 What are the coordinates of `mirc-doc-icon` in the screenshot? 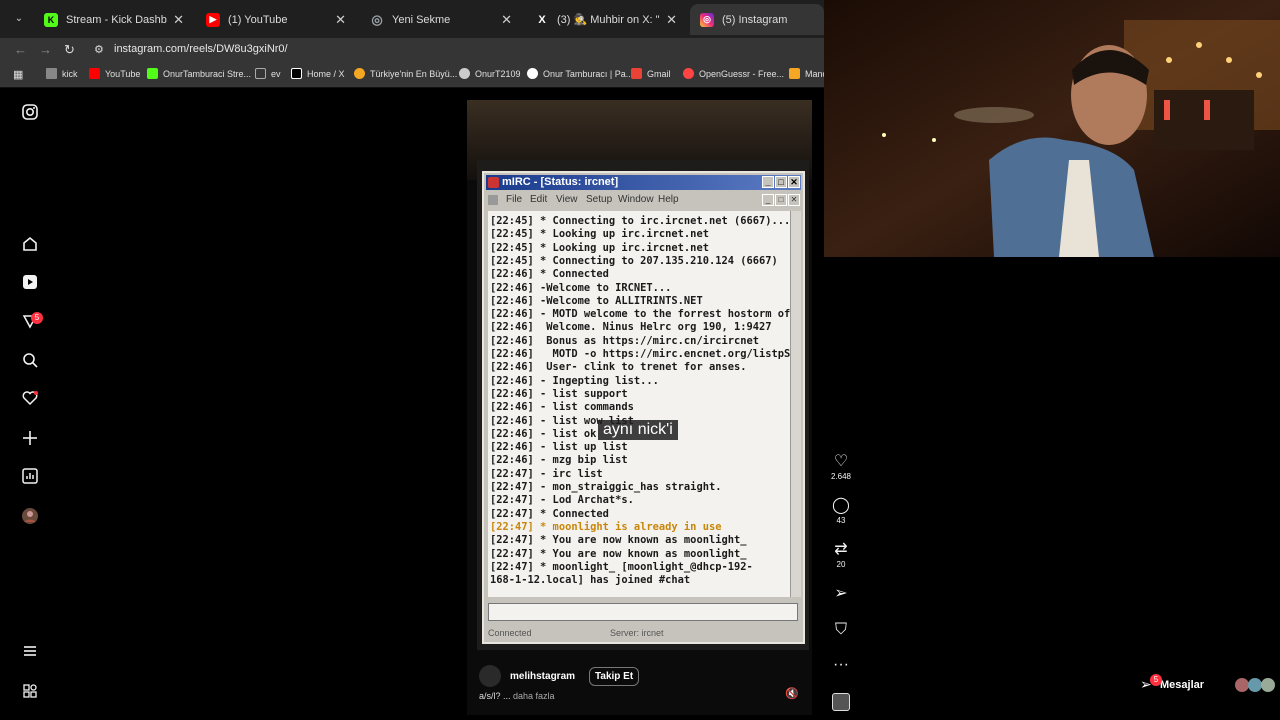 It's located at (493, 200).